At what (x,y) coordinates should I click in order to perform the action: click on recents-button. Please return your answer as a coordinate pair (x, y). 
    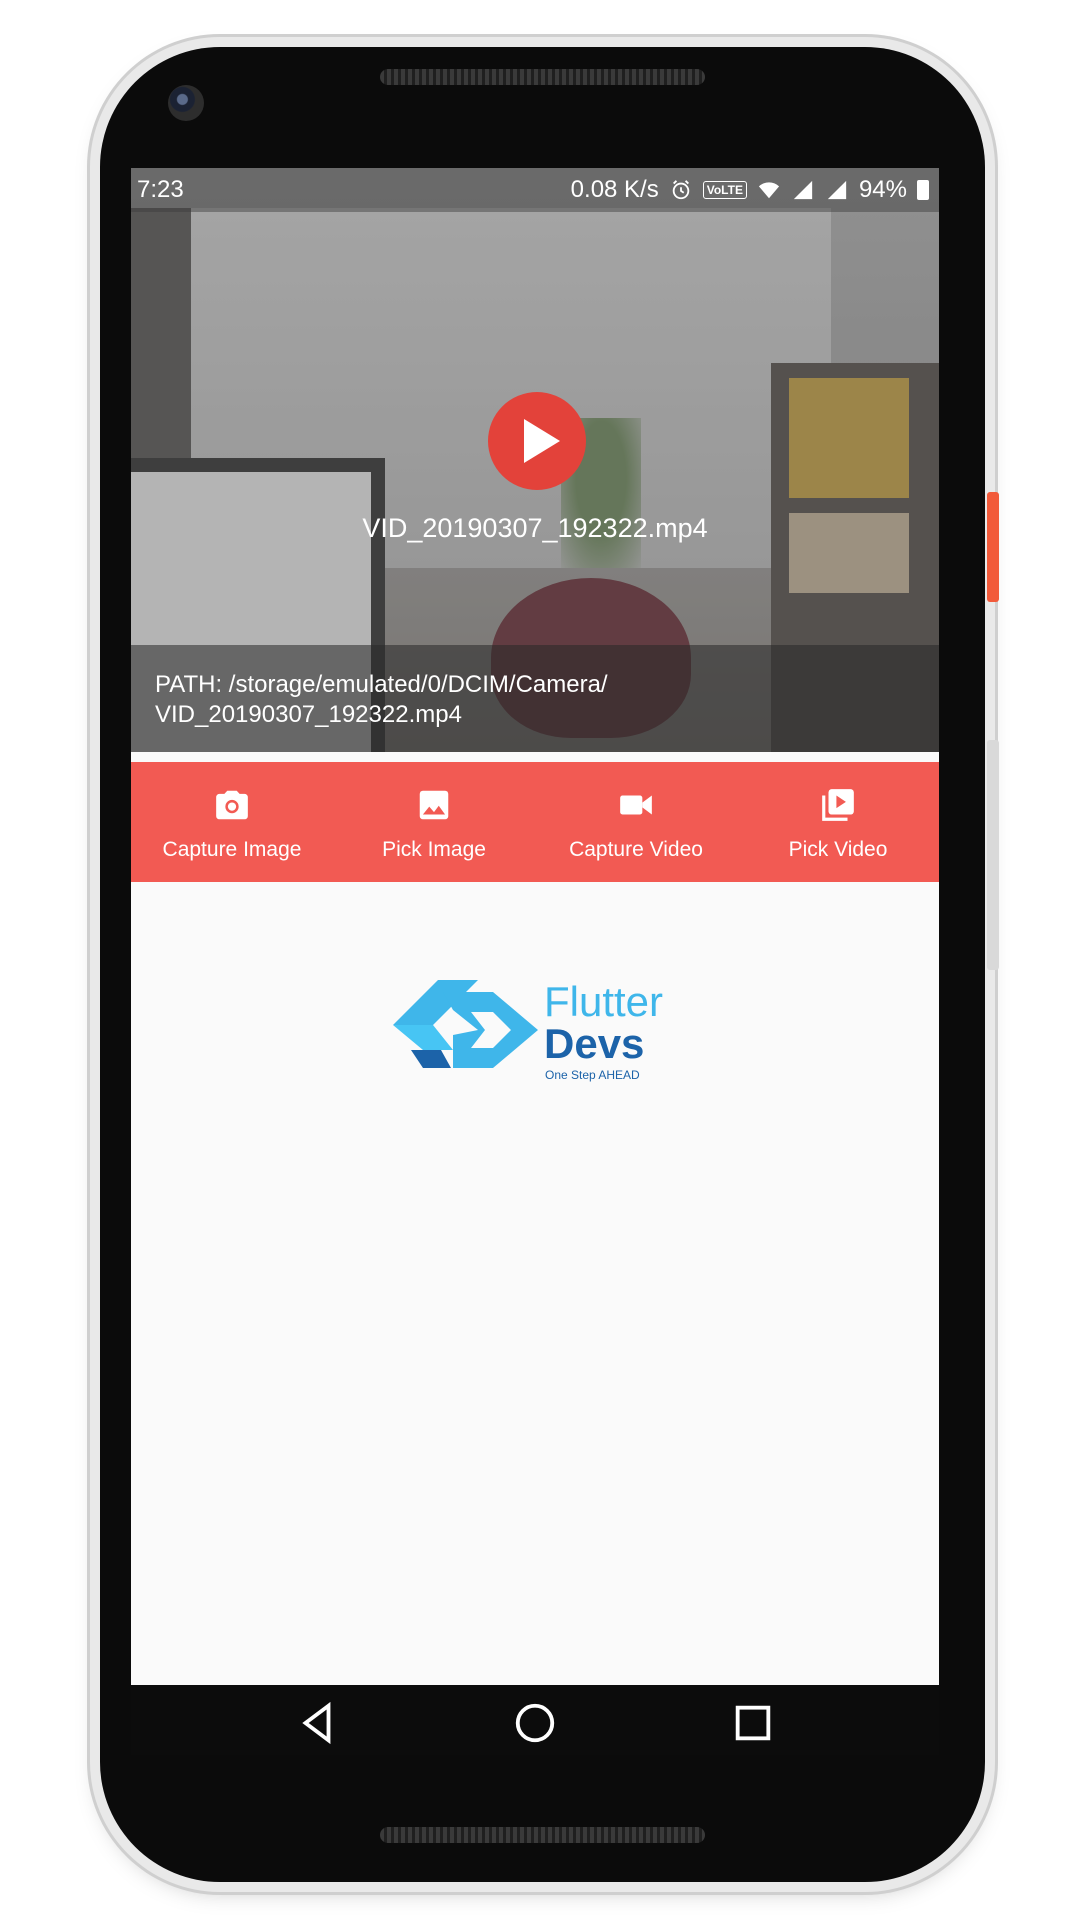
    Looking at the image, I should click on (753, 1723).